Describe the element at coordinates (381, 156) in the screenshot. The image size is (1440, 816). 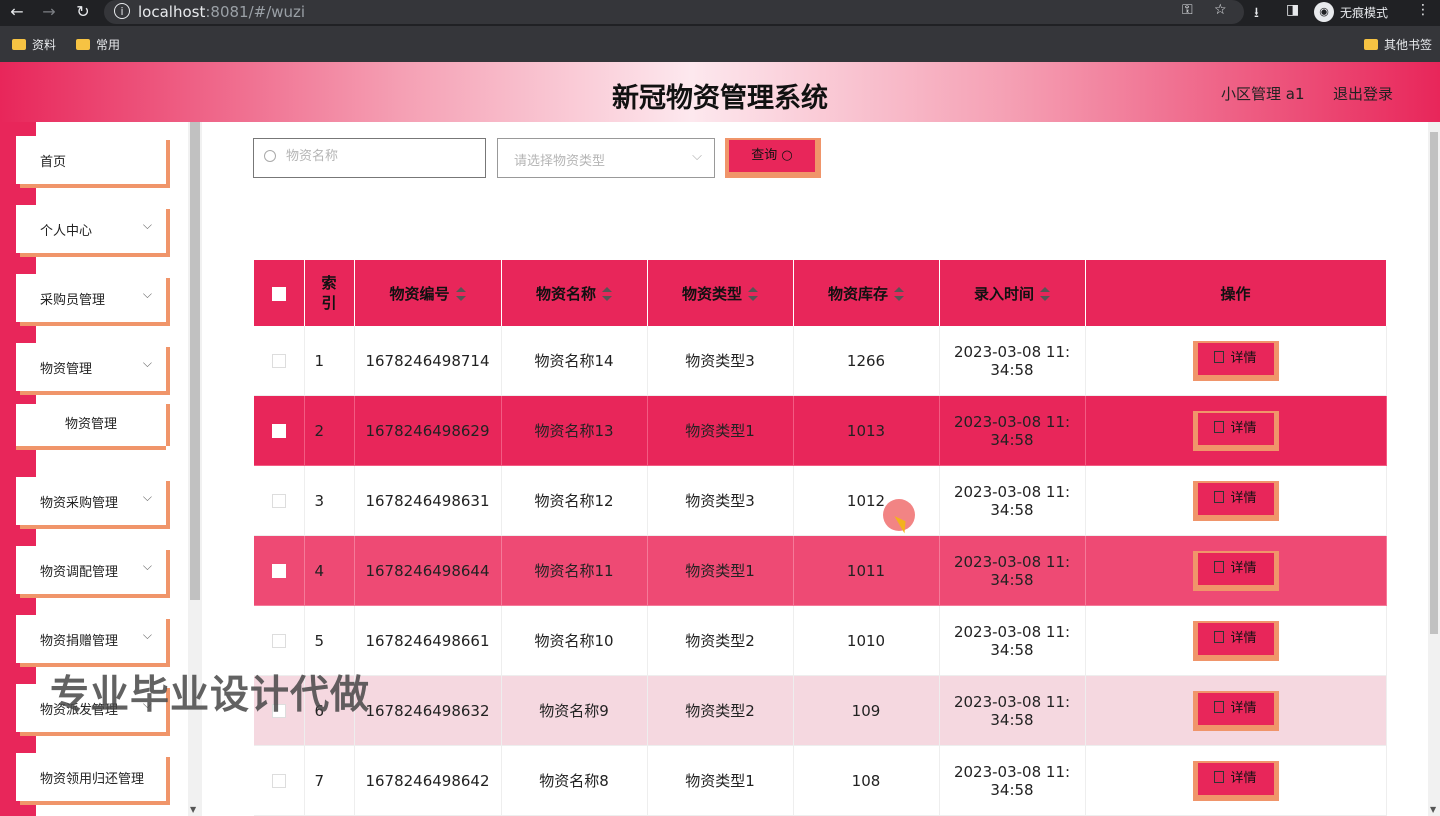
I see `name-field` at that location.